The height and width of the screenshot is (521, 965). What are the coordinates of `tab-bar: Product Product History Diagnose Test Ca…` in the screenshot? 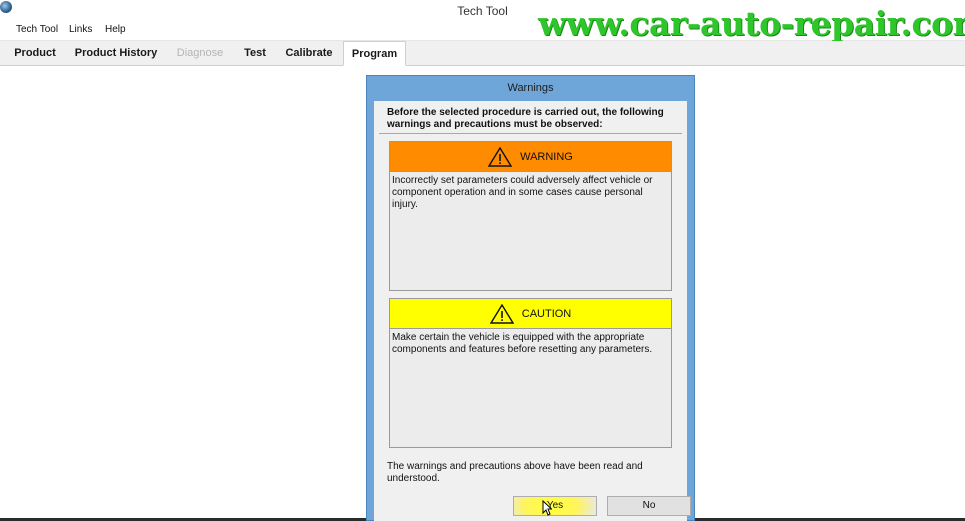 It's located at (482, 53).